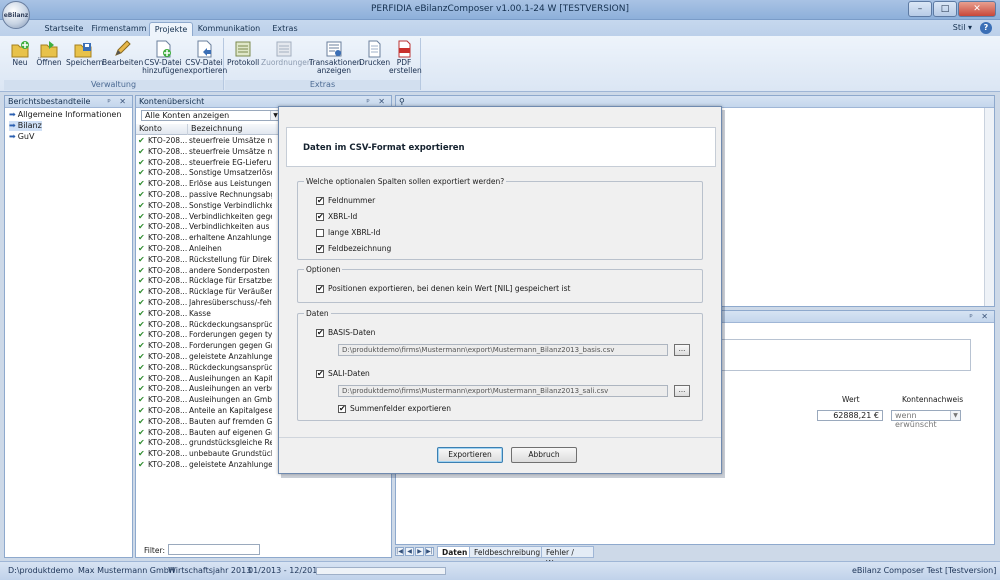 This screenshot has width=1000, height=580. I want to click on checkbox-lange-xbrl-id: lange XBRL-Id, so click(348, 232).